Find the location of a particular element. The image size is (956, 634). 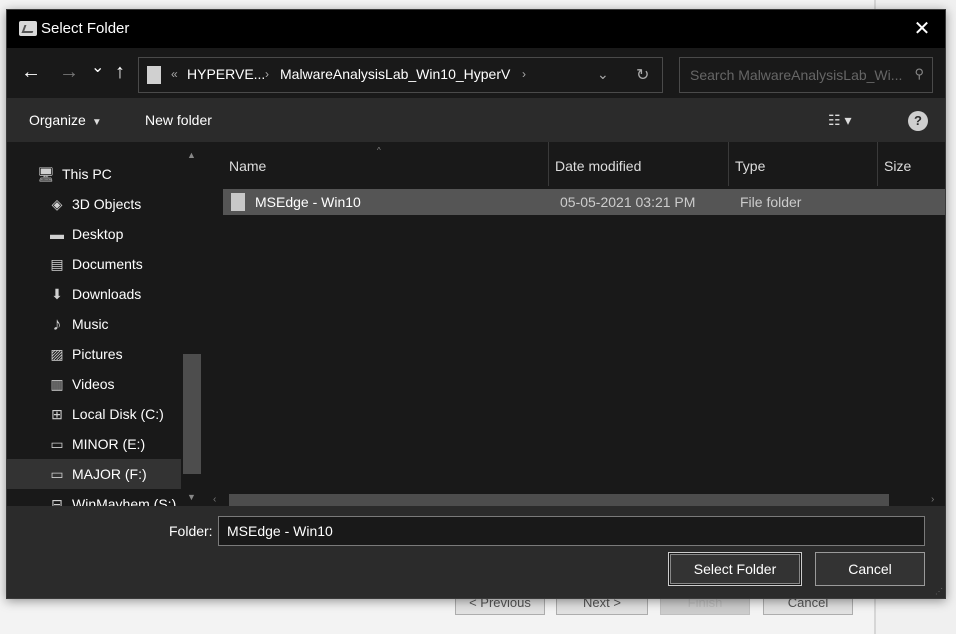

folder-name-input is located at coordinates (571, 531).